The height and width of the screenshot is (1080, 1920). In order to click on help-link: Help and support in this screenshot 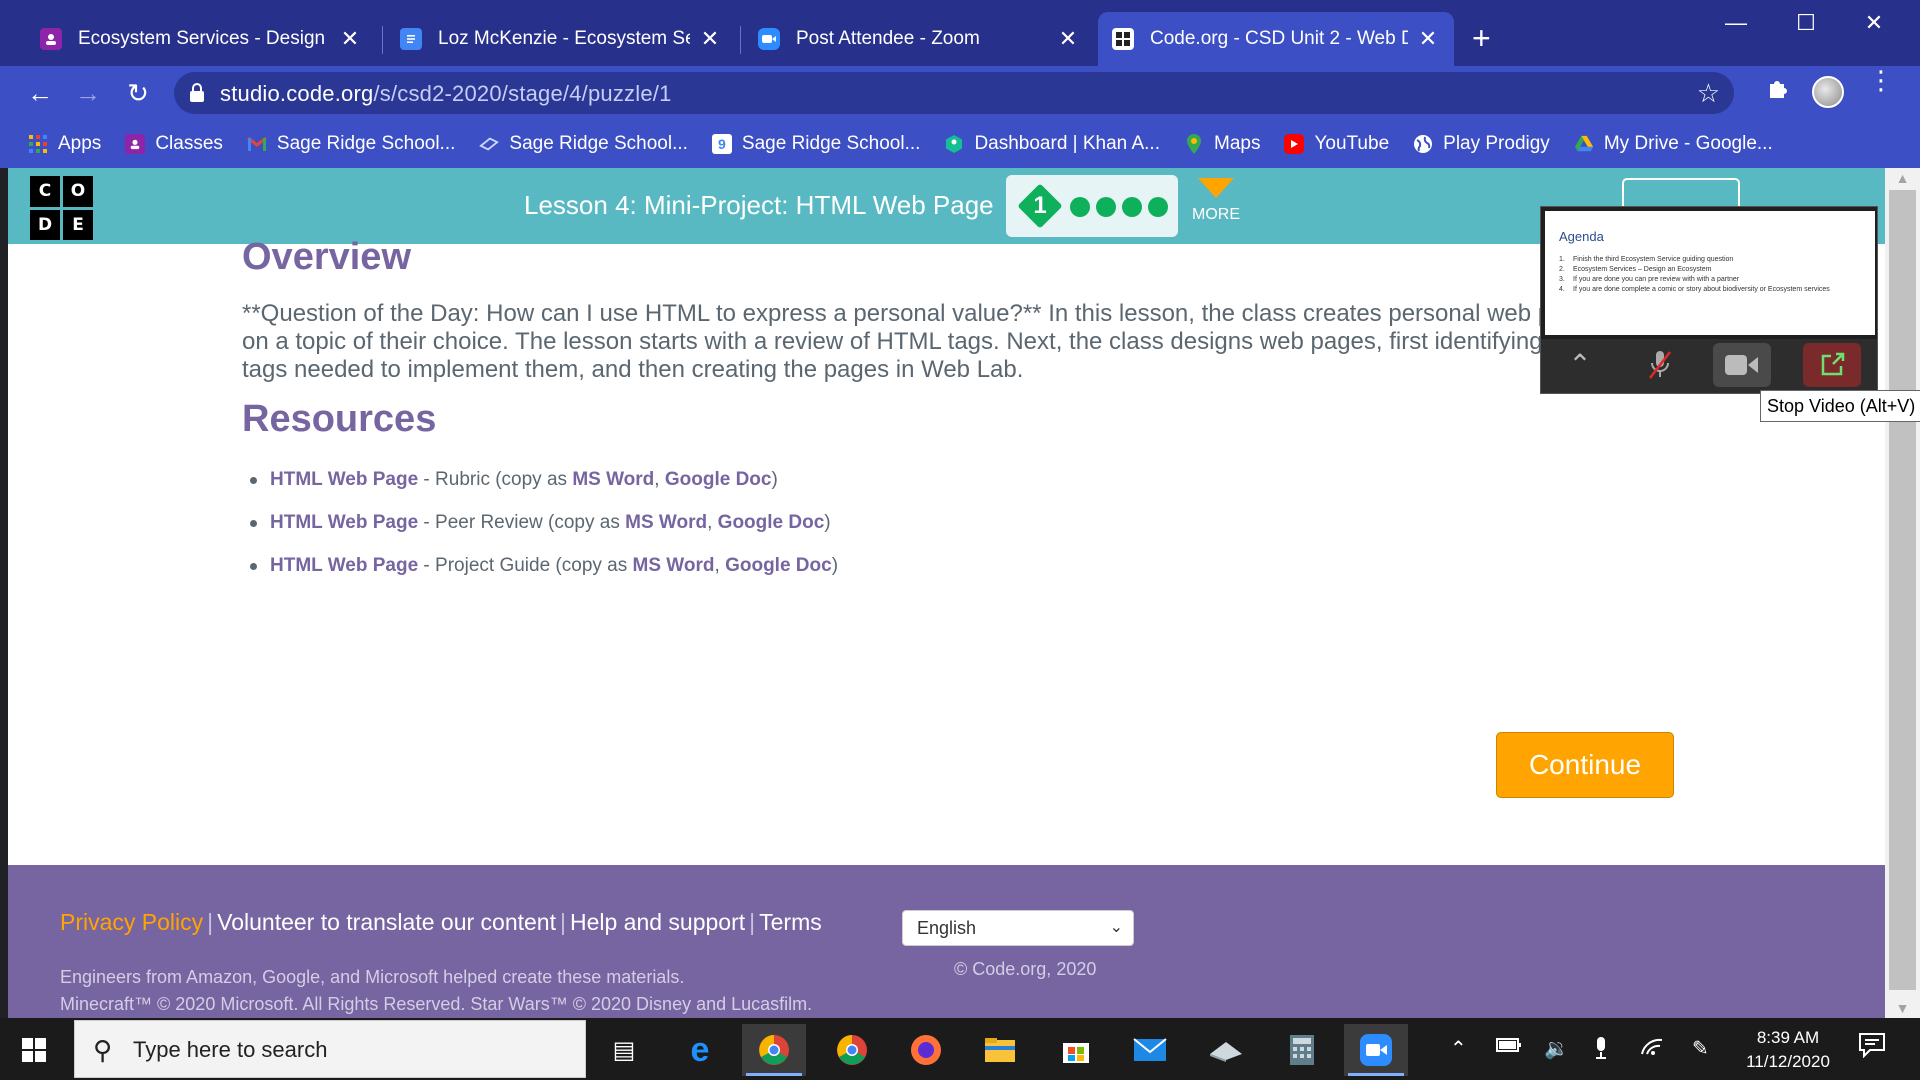, I will do `click(657, 922)`.